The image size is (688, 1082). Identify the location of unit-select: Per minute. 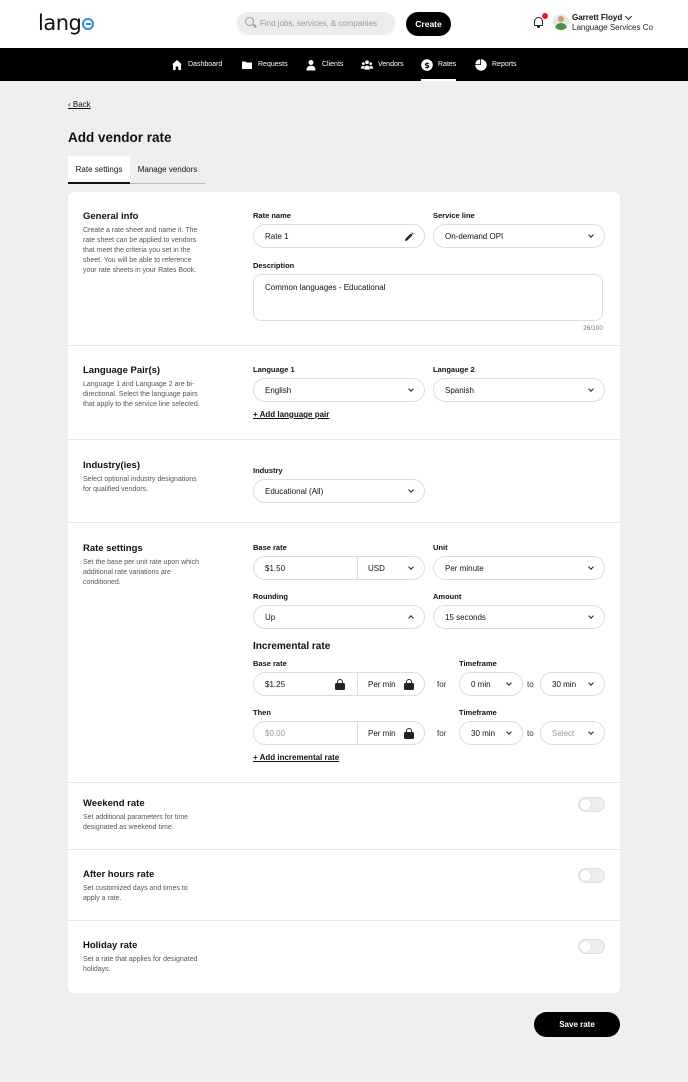
(519, 568).